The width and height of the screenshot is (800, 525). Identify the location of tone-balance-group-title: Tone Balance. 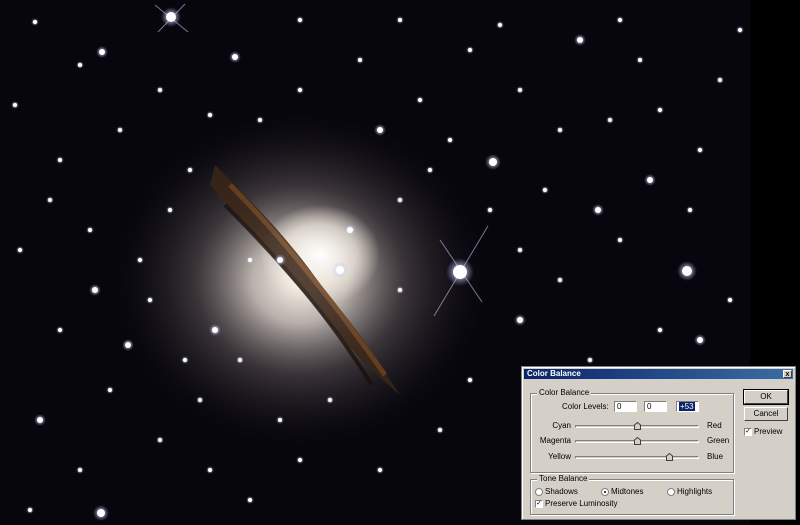
(563, 479).